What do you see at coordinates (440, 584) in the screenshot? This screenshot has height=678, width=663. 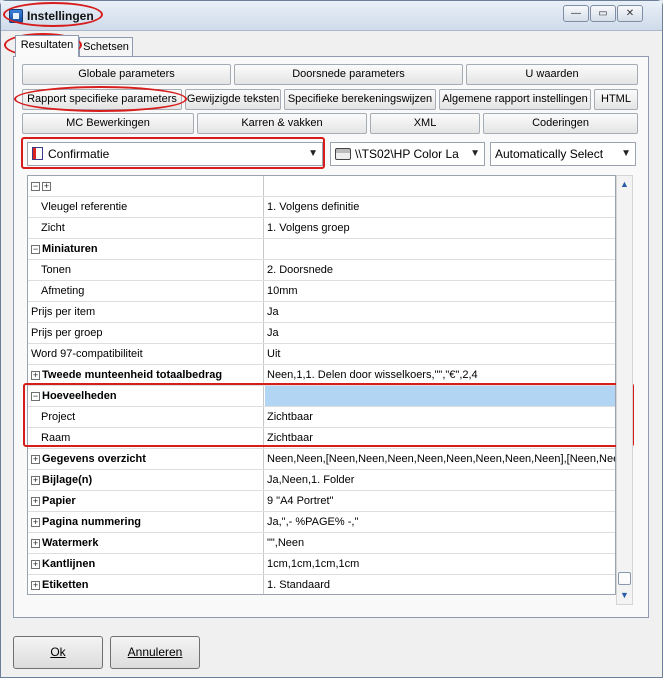 I see `property-value: 1. Standaard` at bounding box center [440, 584].